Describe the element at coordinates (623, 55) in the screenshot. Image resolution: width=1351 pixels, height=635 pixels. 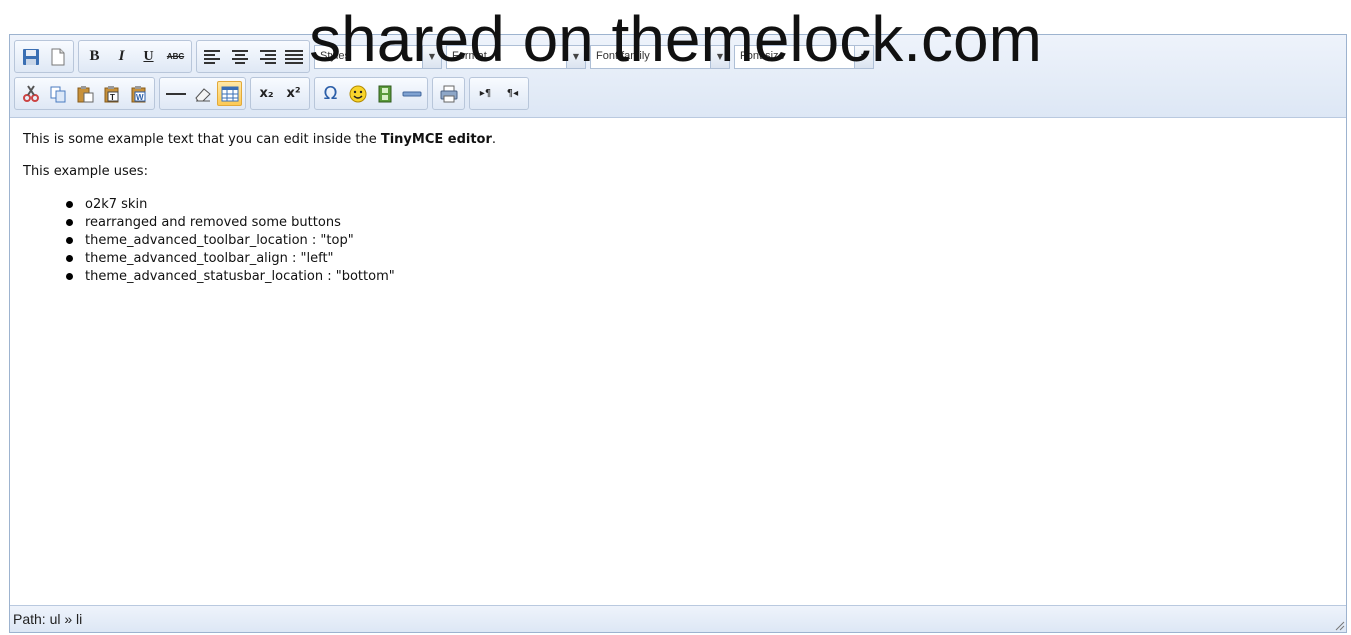
I see `font-family-select-label: Font family` at that location.